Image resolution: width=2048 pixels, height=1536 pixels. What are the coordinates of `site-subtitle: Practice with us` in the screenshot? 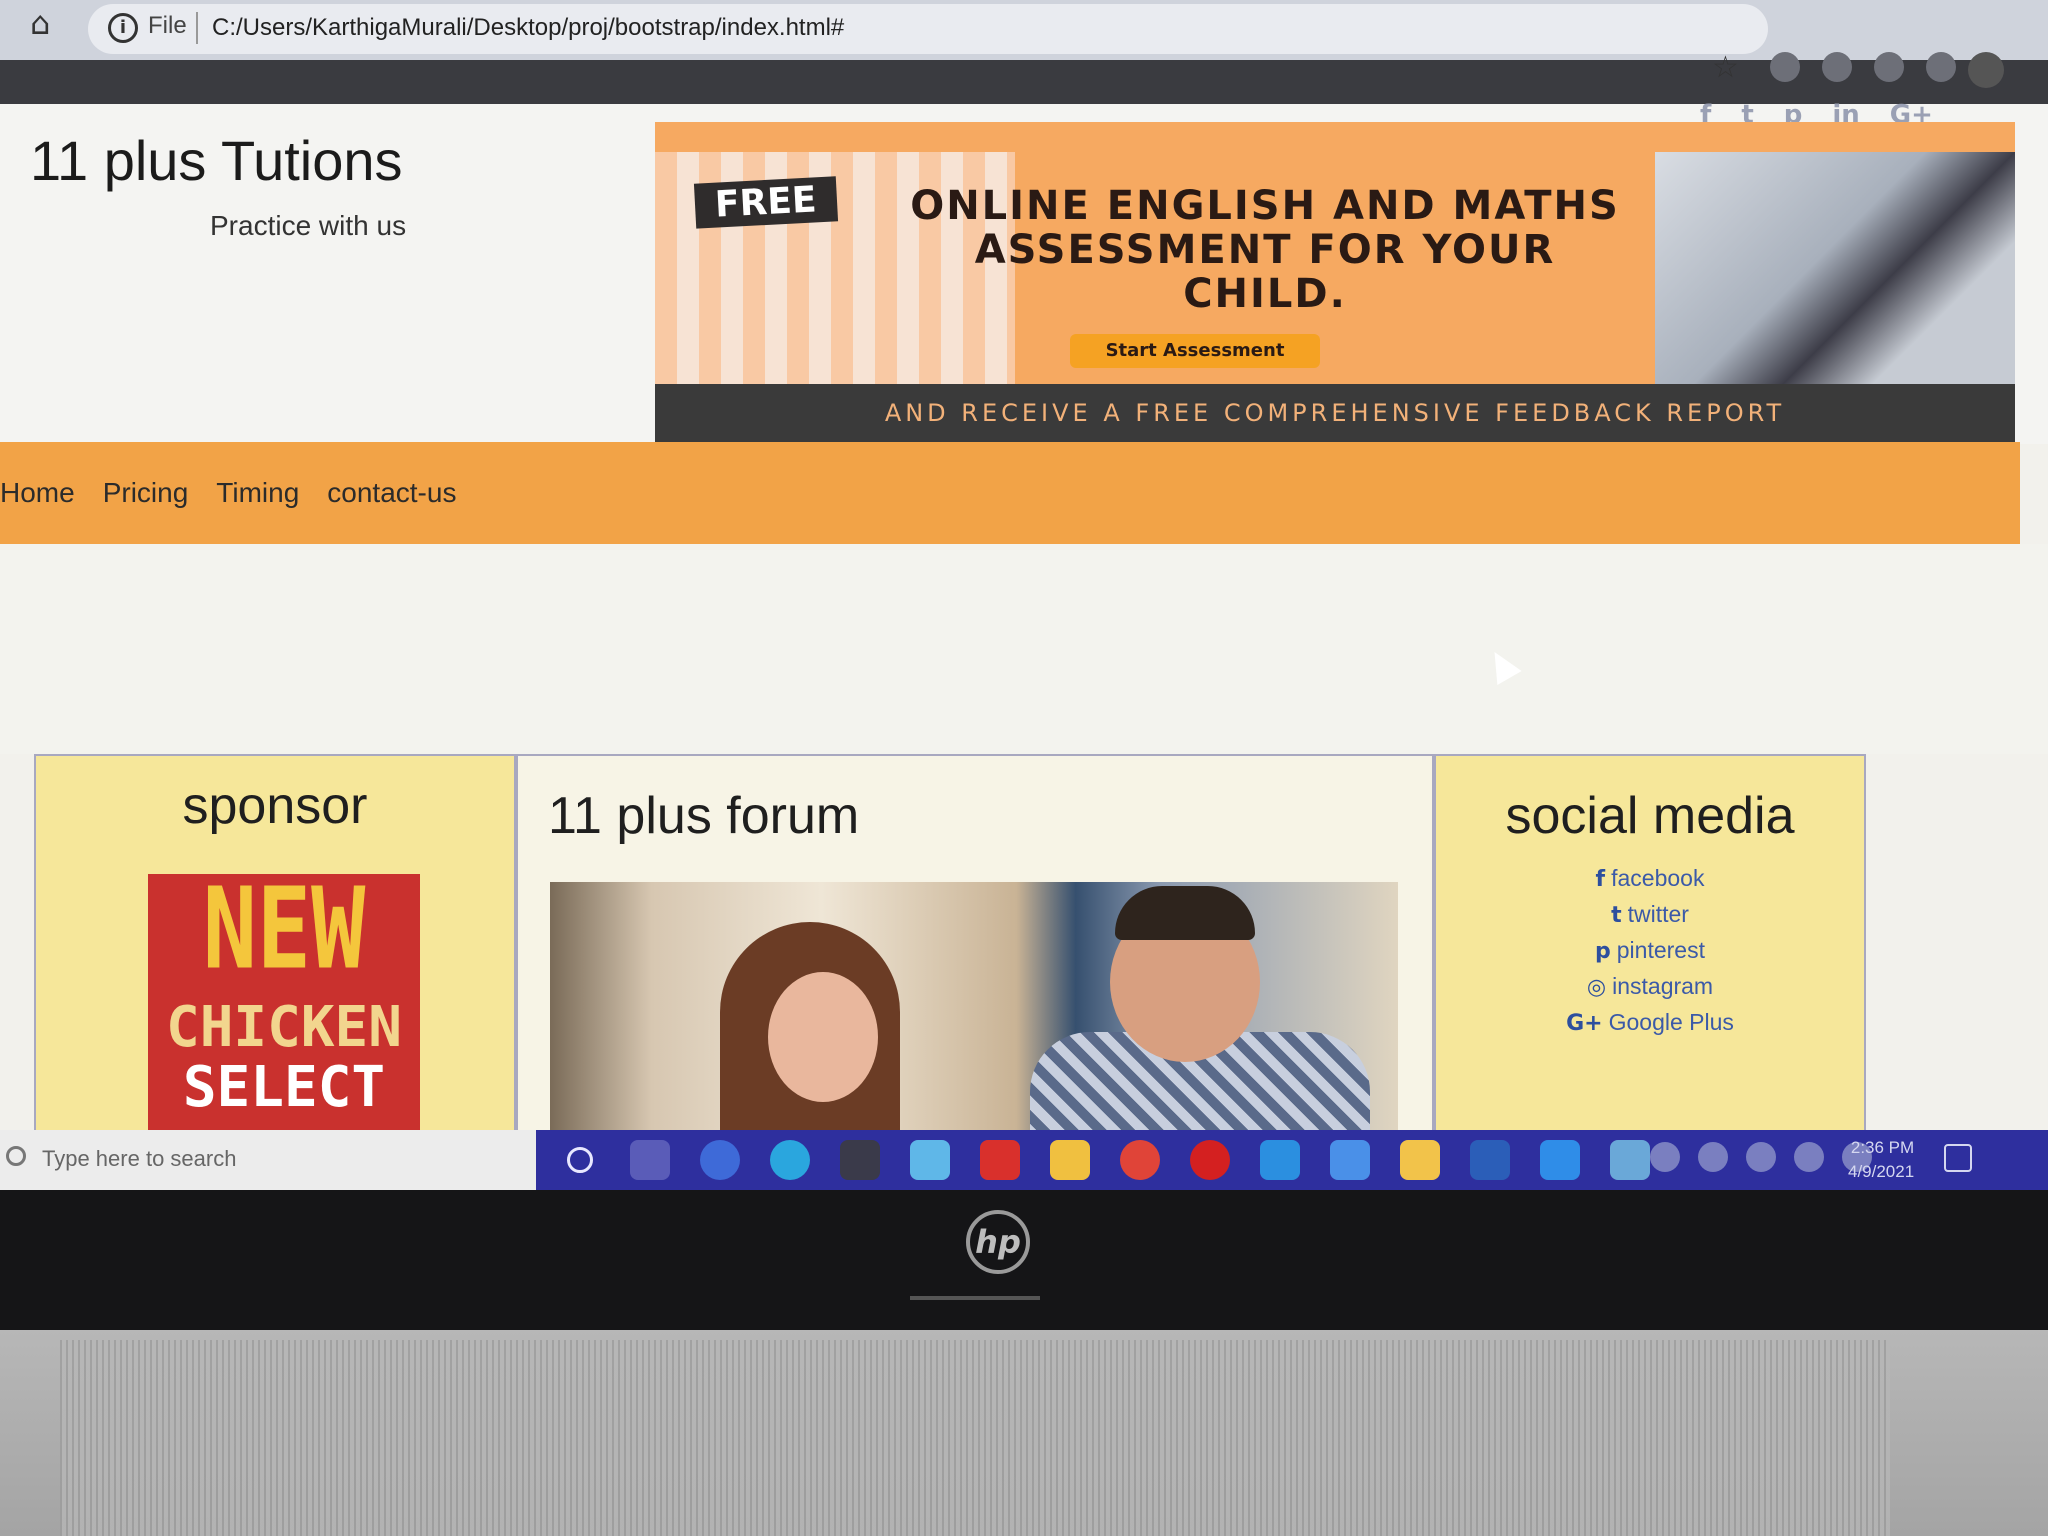 It's located at (308, 225).